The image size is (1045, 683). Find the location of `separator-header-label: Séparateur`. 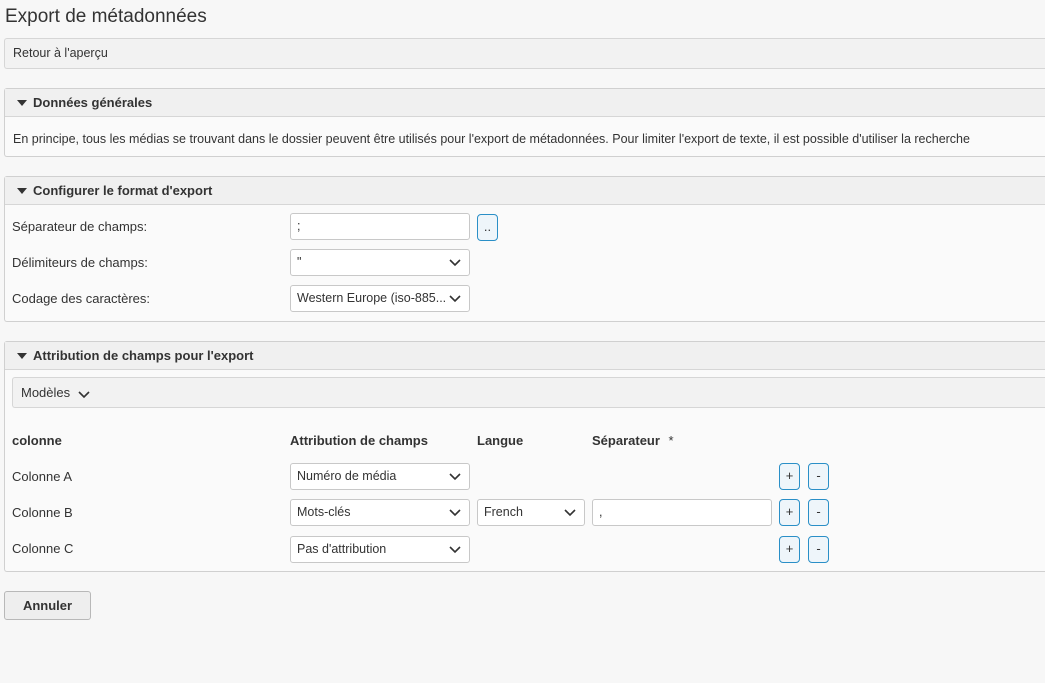

separator-header-label: Séparateur is located at coordinates (626, 440).